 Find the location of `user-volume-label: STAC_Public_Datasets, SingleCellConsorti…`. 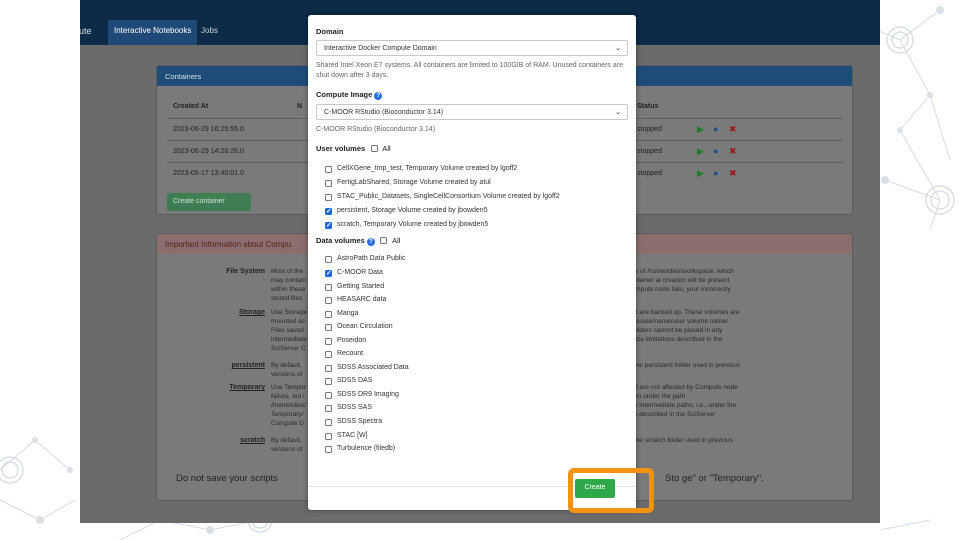

user-volume-label: STAC_Public_Datasets, SingleCellConsorti… is located at coordinates (448, 196).